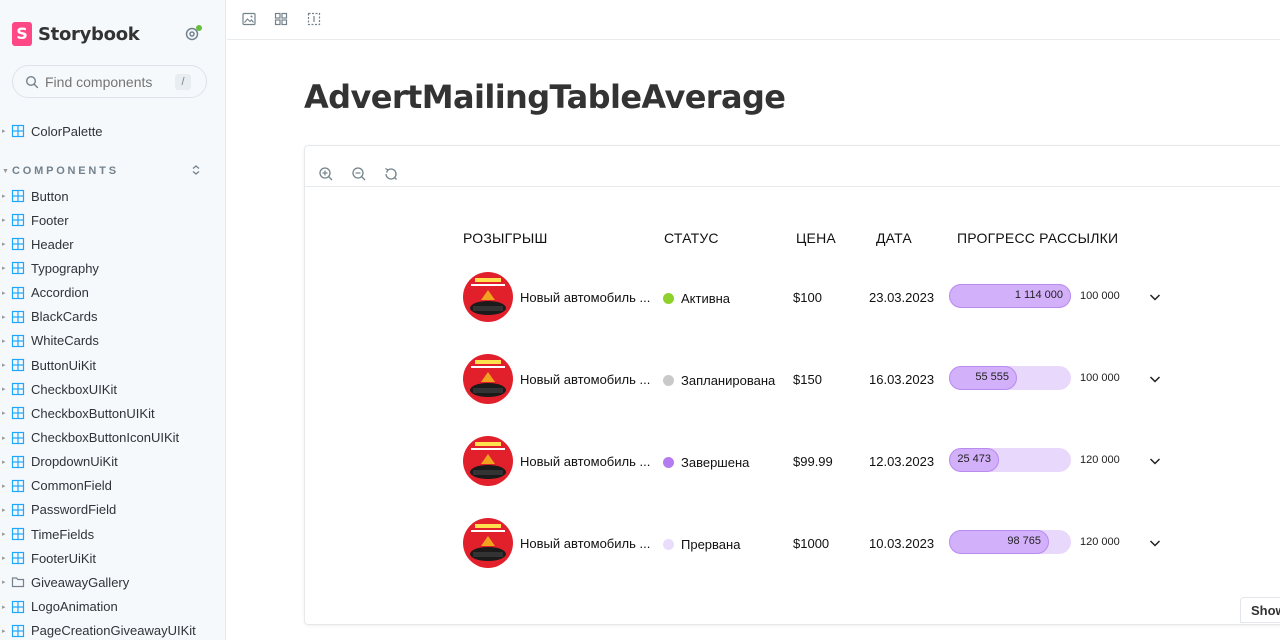 This screenshot has height=640, width=1280. What do you see at coordinates (1038, 238) in the screenshot?
I see `column-header-progress: ПРОГРЕСС РАССЫЛКИ` at bounding box center [1038, 238].